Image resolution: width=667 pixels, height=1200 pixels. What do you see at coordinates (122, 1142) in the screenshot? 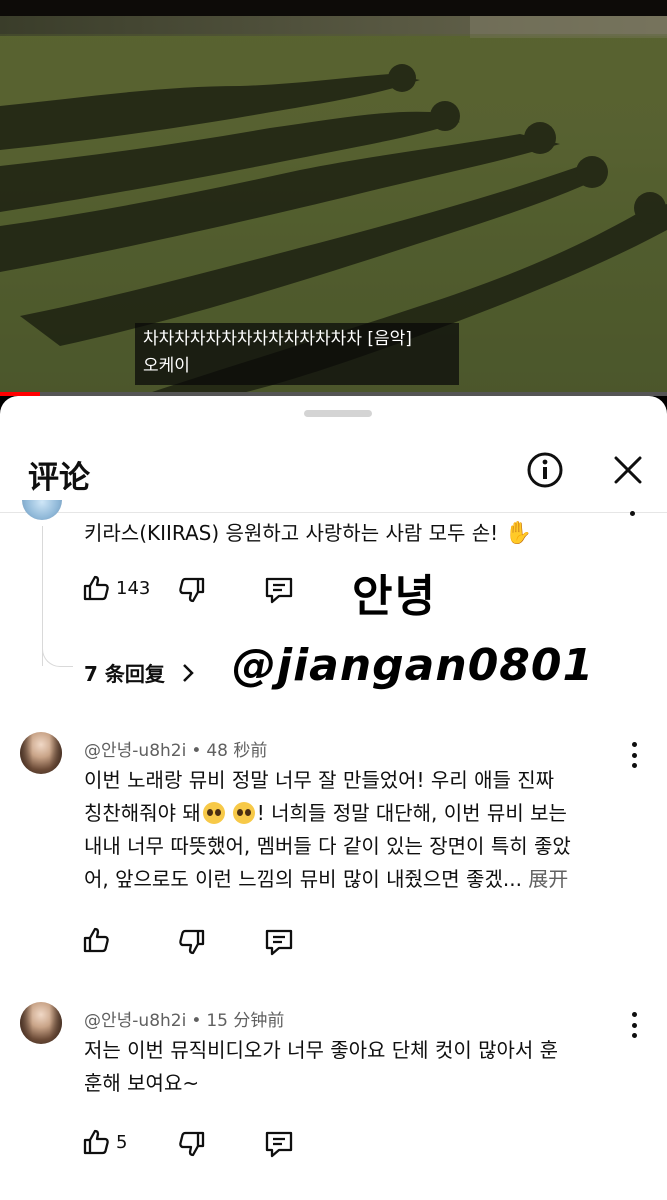
I see `like-count: 5` at bounding box center [122, 1142].